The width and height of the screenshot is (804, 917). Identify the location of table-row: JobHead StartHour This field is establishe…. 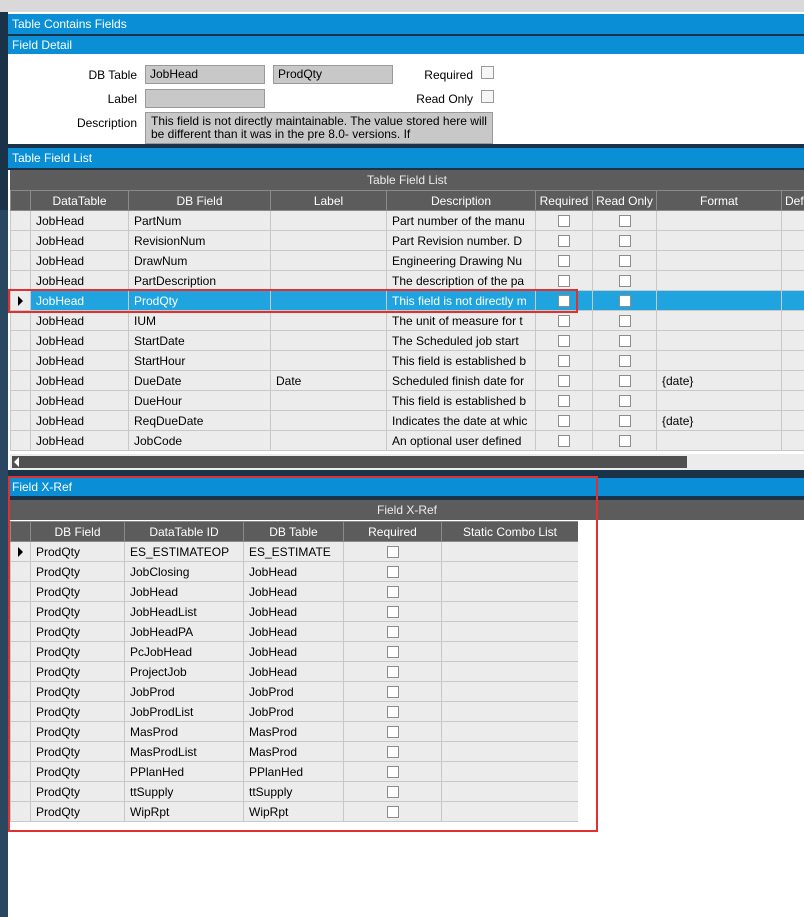
(407, 360).